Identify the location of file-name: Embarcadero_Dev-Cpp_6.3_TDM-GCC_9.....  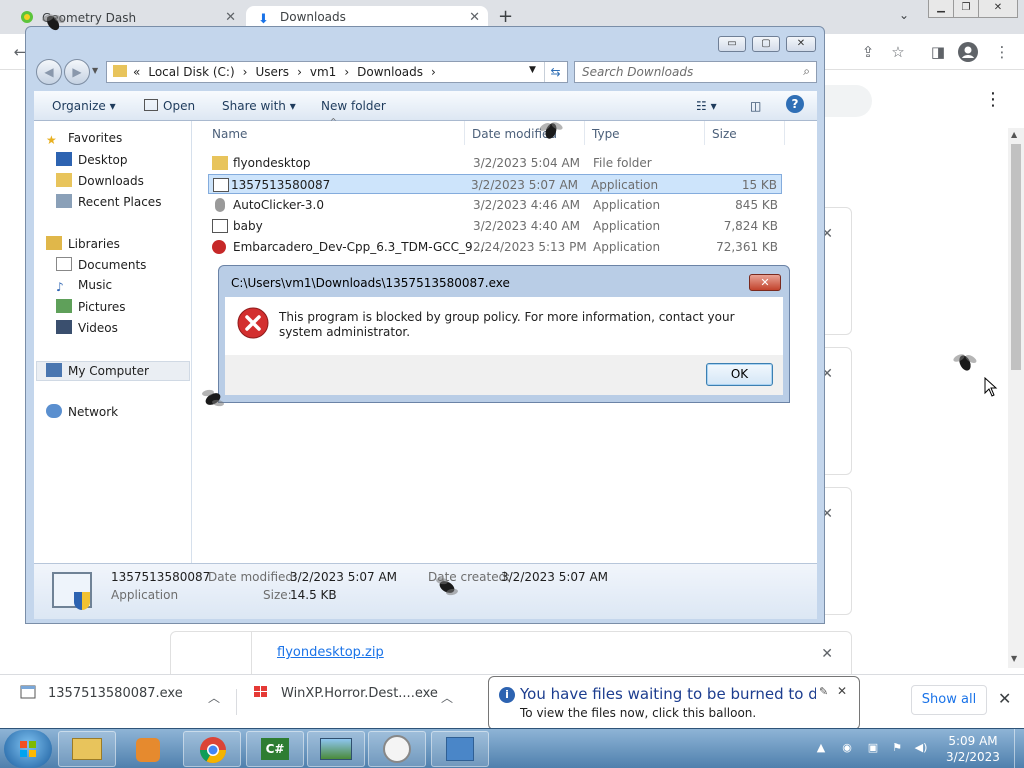
(360, 247).